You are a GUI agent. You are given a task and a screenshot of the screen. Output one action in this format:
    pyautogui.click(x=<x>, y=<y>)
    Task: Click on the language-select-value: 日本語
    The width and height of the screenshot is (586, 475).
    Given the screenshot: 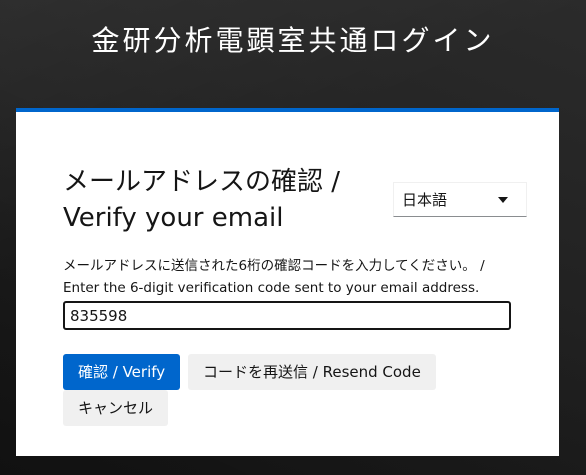 What is the action you would take?
    pyautogui.click(x=425, y=200)
    